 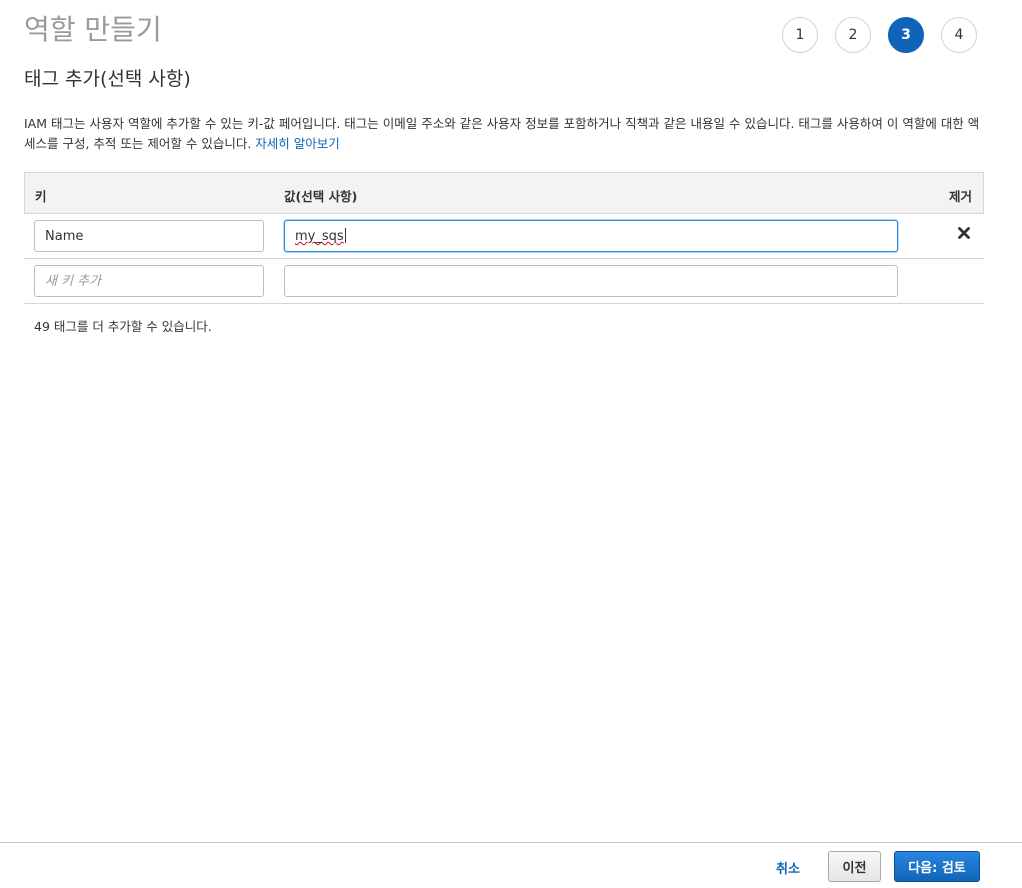 What do you see at coordinates (800, 35) in the screenshot?
I see `step-1: 1` at bounding box center [800, 35].